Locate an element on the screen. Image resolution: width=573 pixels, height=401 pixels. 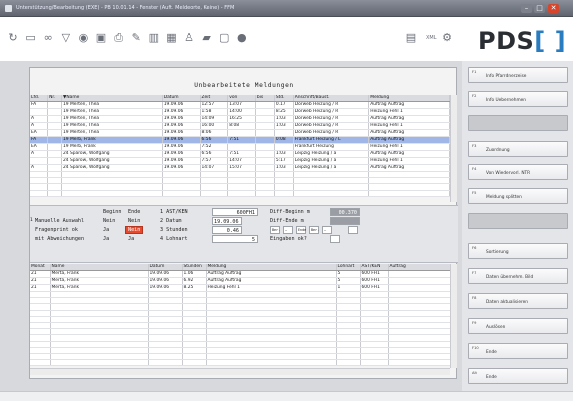
table-cell: 16:25 is located at coordinates (241, 119).